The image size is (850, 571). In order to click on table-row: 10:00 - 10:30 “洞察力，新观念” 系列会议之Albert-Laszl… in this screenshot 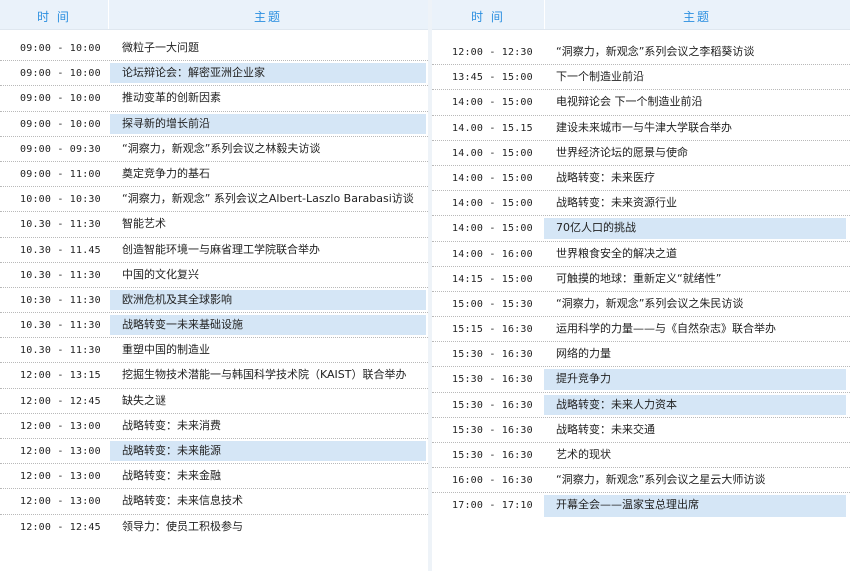, I will do `click(214, 200)`.